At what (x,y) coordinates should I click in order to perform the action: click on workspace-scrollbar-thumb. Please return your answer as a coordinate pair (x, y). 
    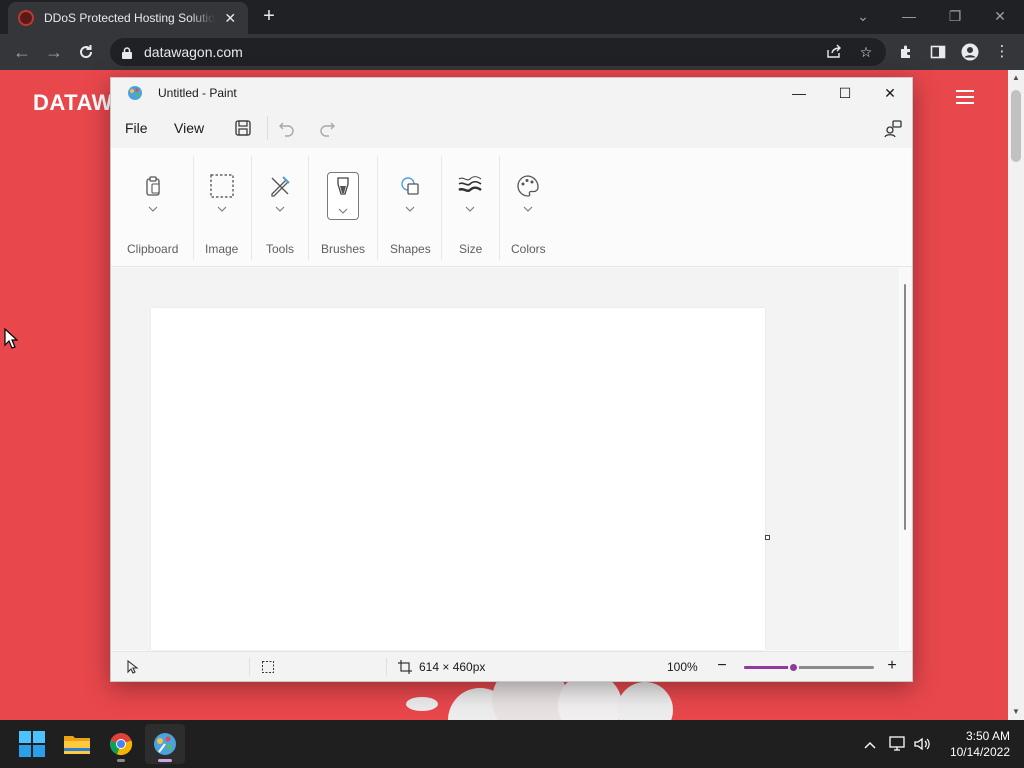
    Looking at the image, I should click on (905, 407).